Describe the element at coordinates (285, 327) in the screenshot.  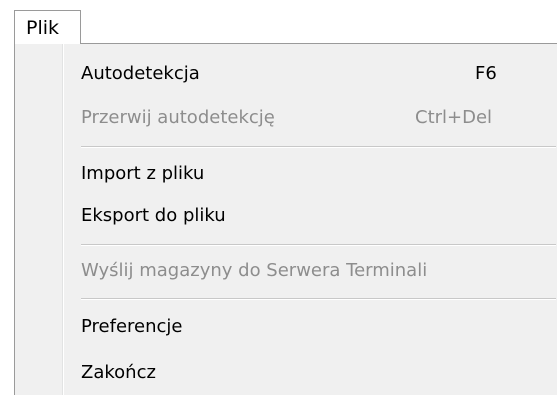
I see `menu-item-preferencje: Preferencje` at that location.